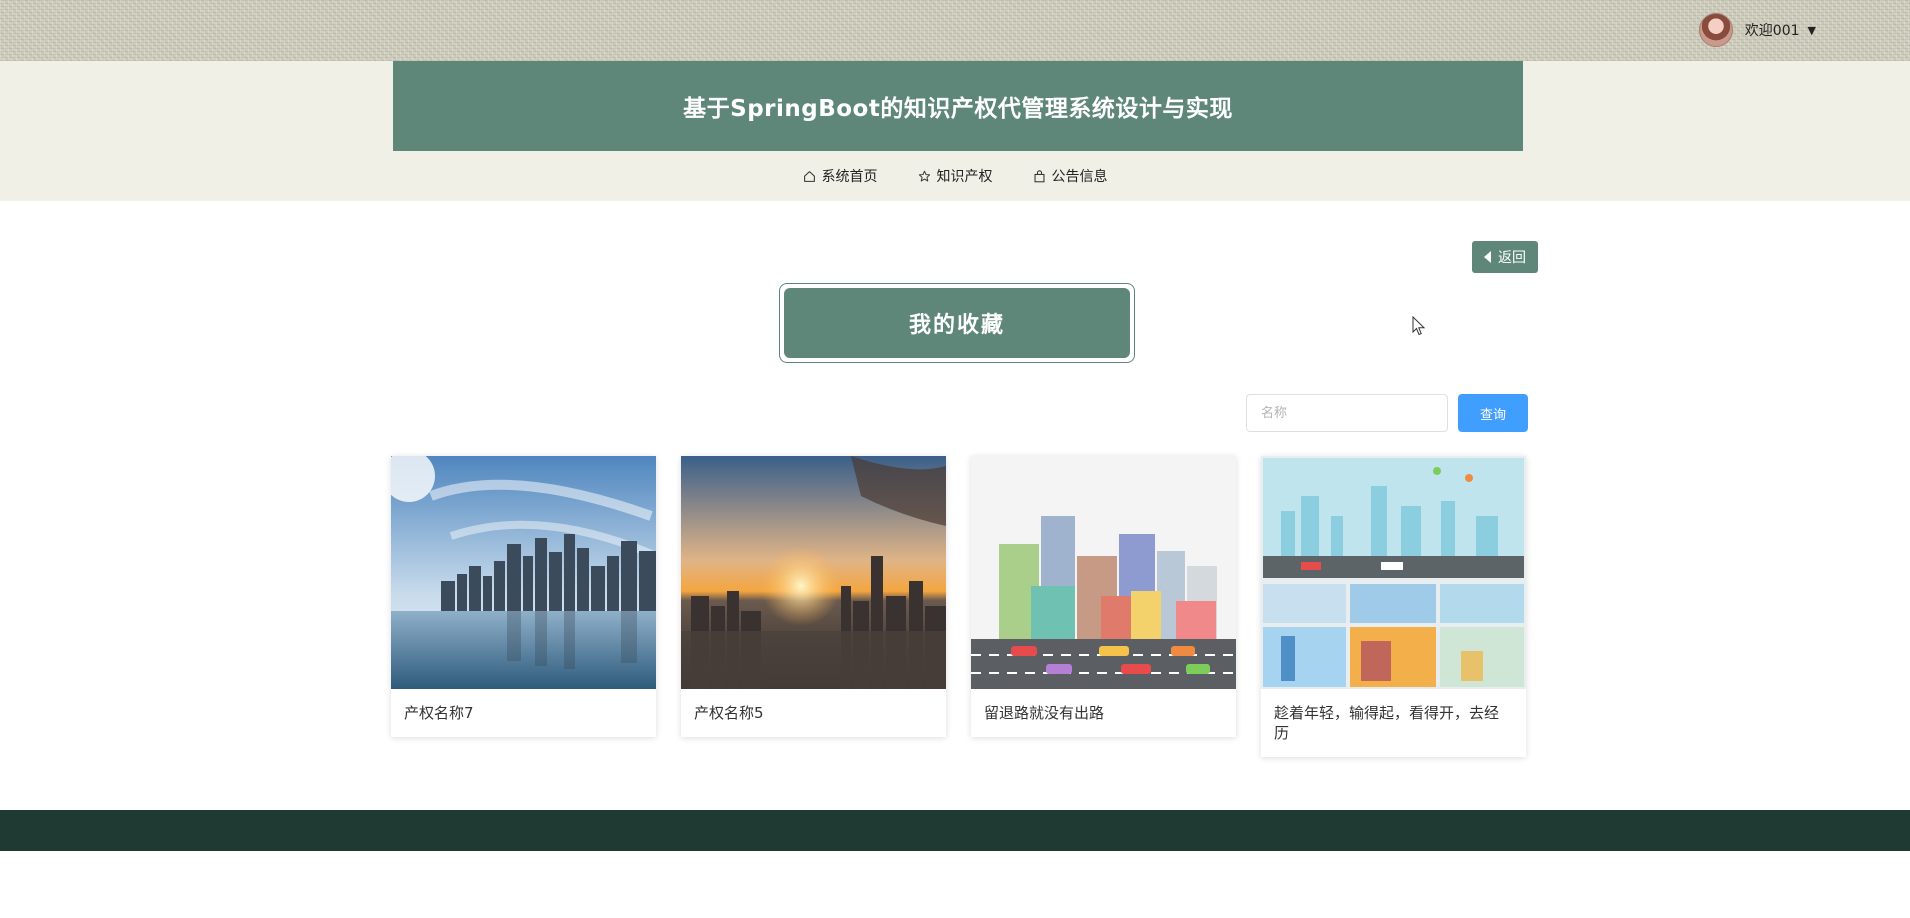  Describe the element at coordinates (955, 30) in the screenshot. I see `top-bar: 欢迎001 ▼` at that location.